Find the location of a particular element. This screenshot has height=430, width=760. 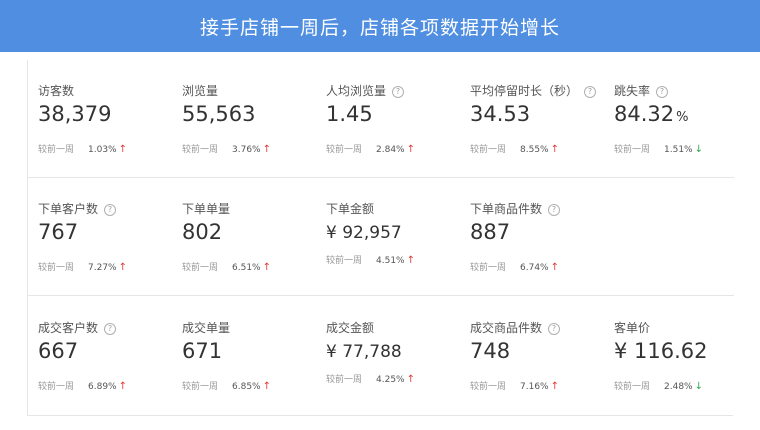

metric-value: 671 is located at coordinates (202, 351).